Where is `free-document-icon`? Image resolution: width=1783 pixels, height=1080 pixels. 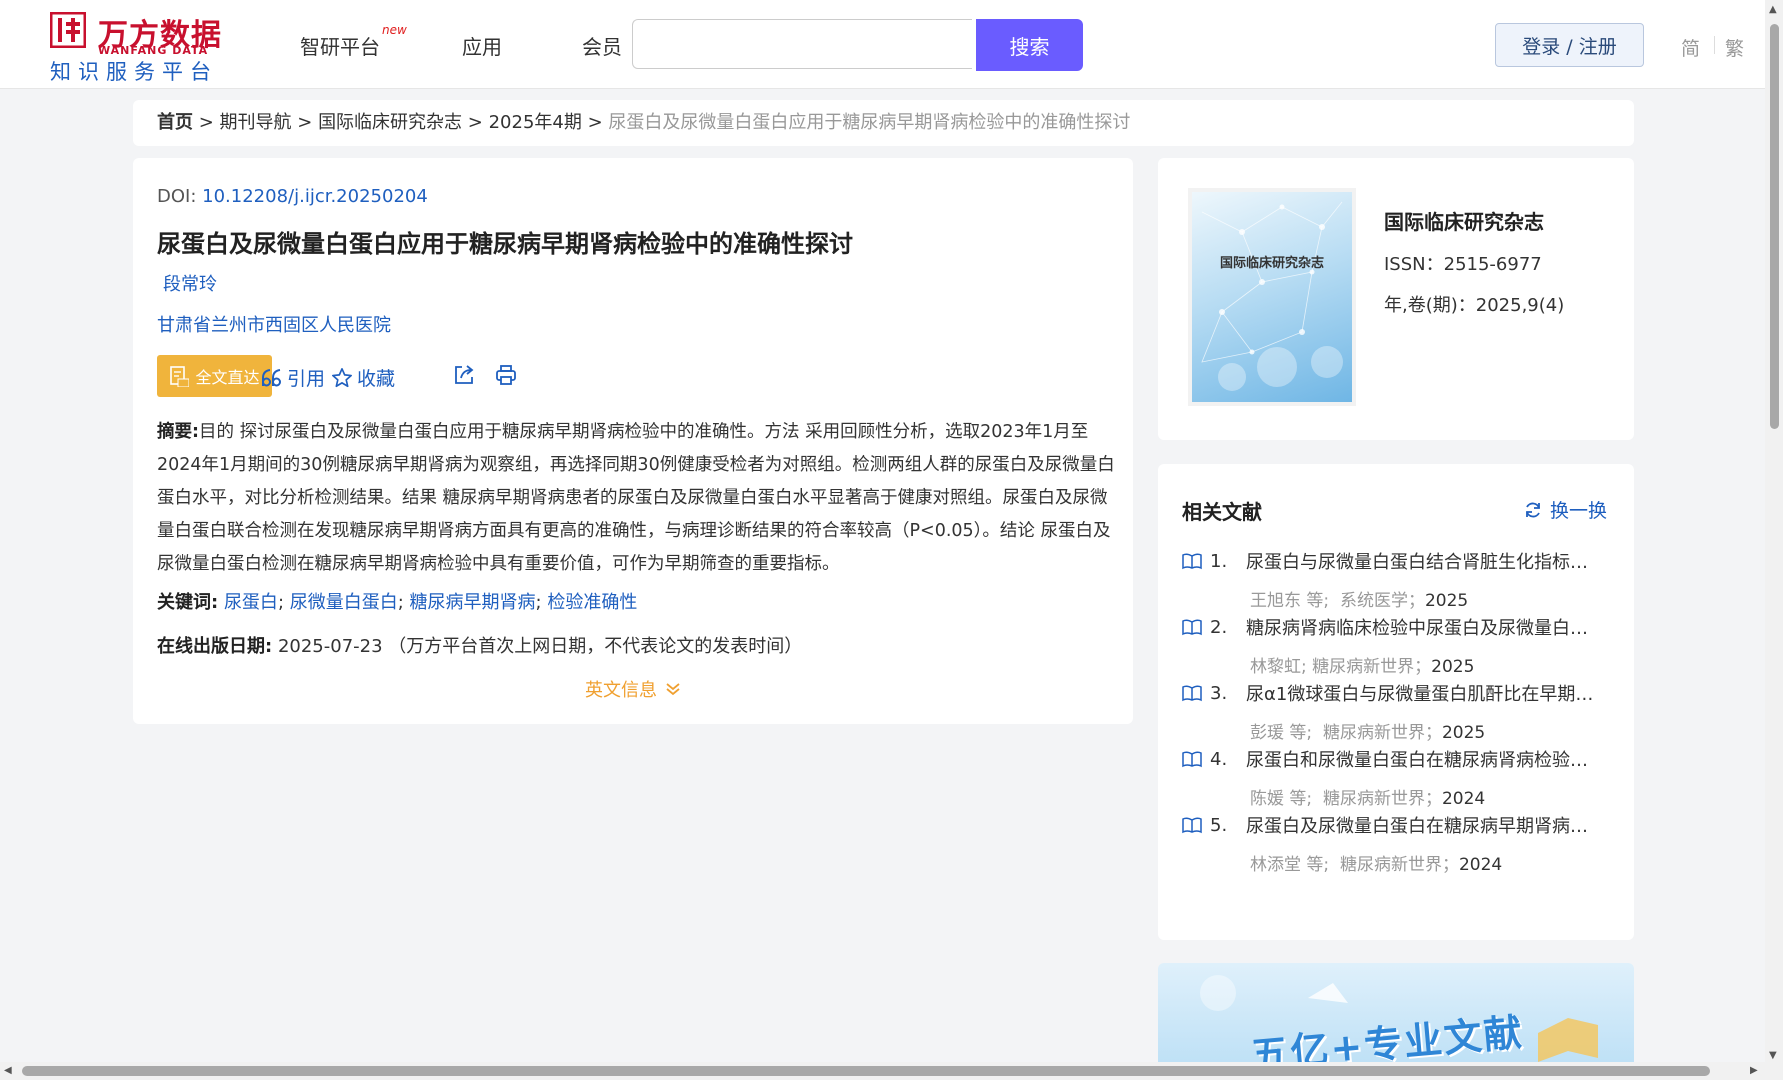
free-document-icon is located at coordinates (180, 376).